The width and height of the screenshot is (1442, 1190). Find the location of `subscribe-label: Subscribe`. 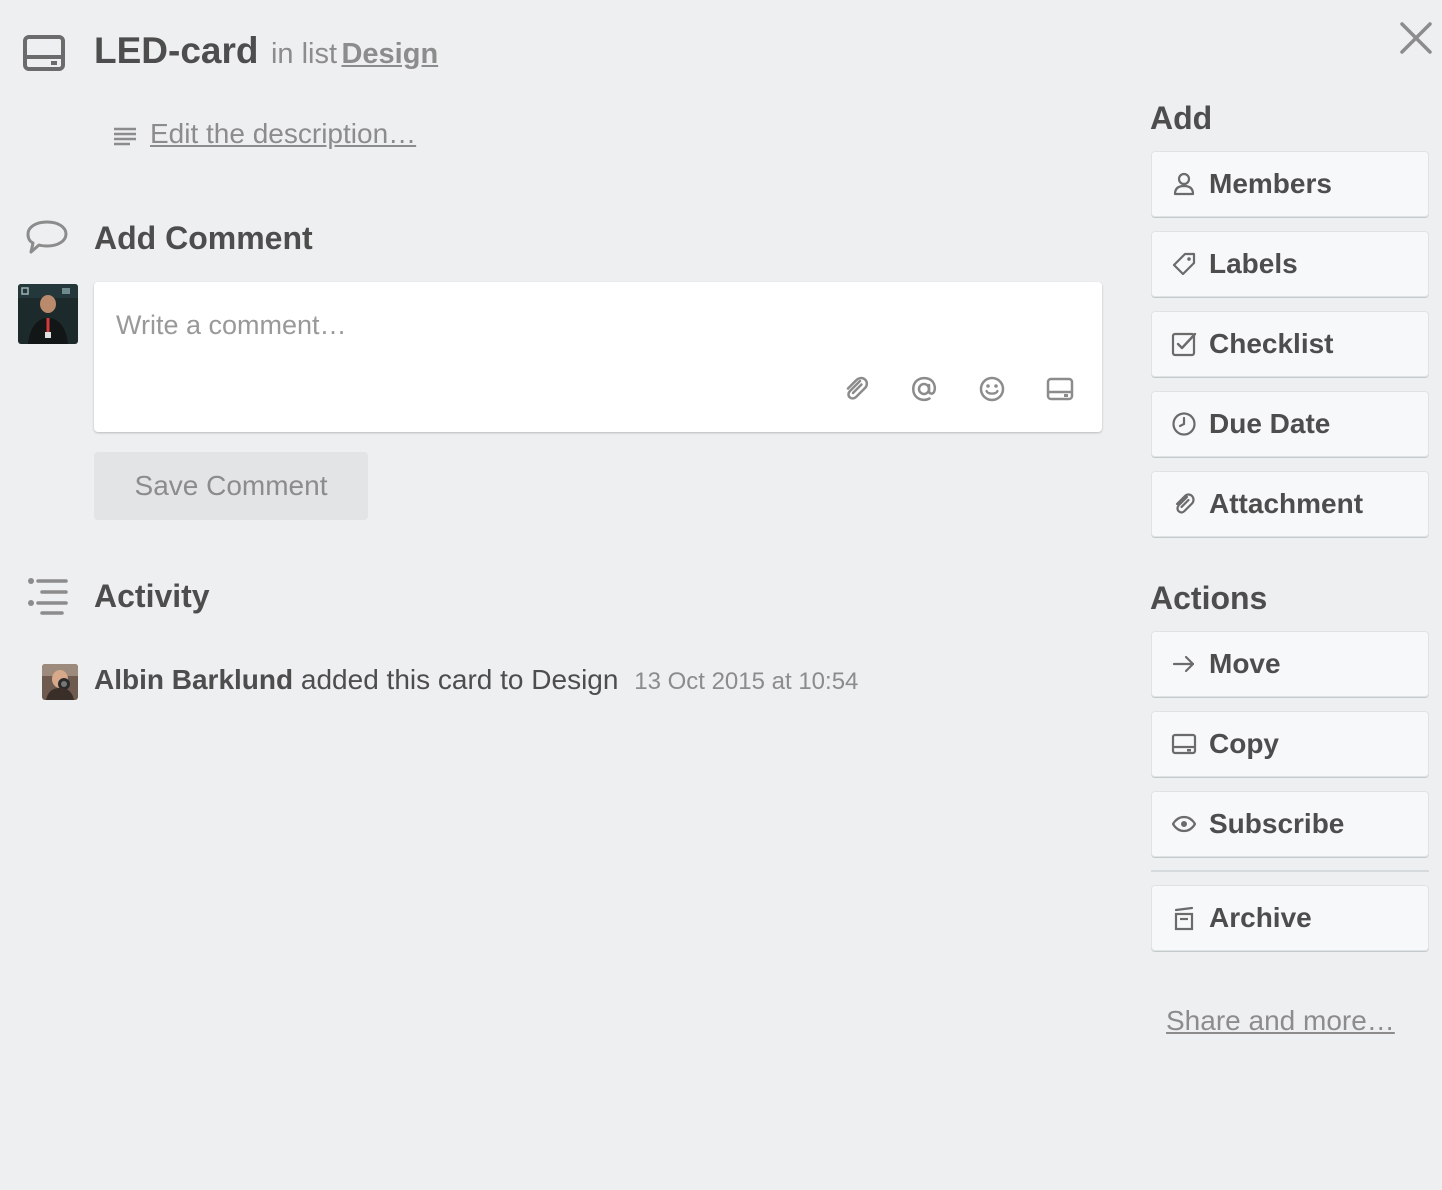

subscribe-label: Subscribe is located at coordinates (1277, 823).